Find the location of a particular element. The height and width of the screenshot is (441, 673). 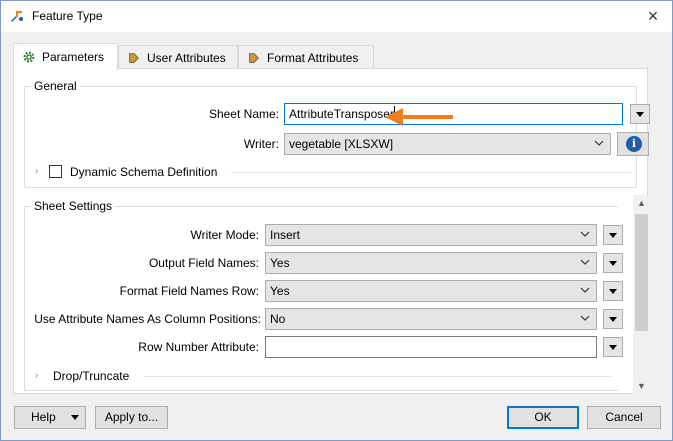

tab-parameters: Parameters is located at coordinates (65, 56).